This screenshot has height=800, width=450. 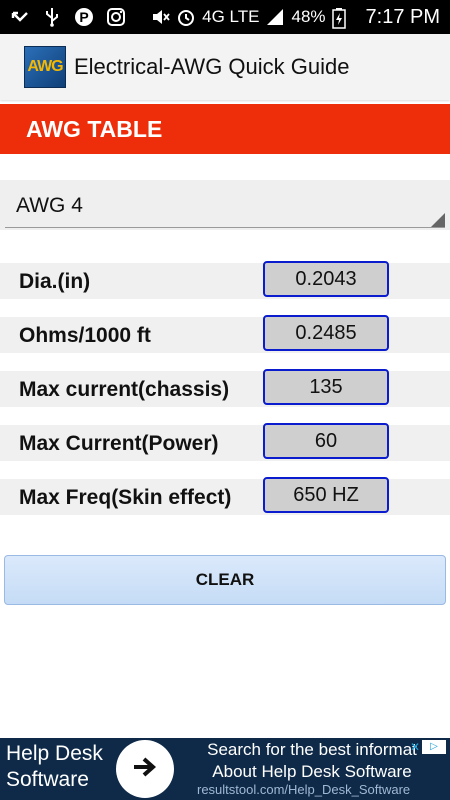 What do you see at coordinates (308, 16) in the screenshot?
I see `battery-percent: 48%` at bounding box center [308, 16].